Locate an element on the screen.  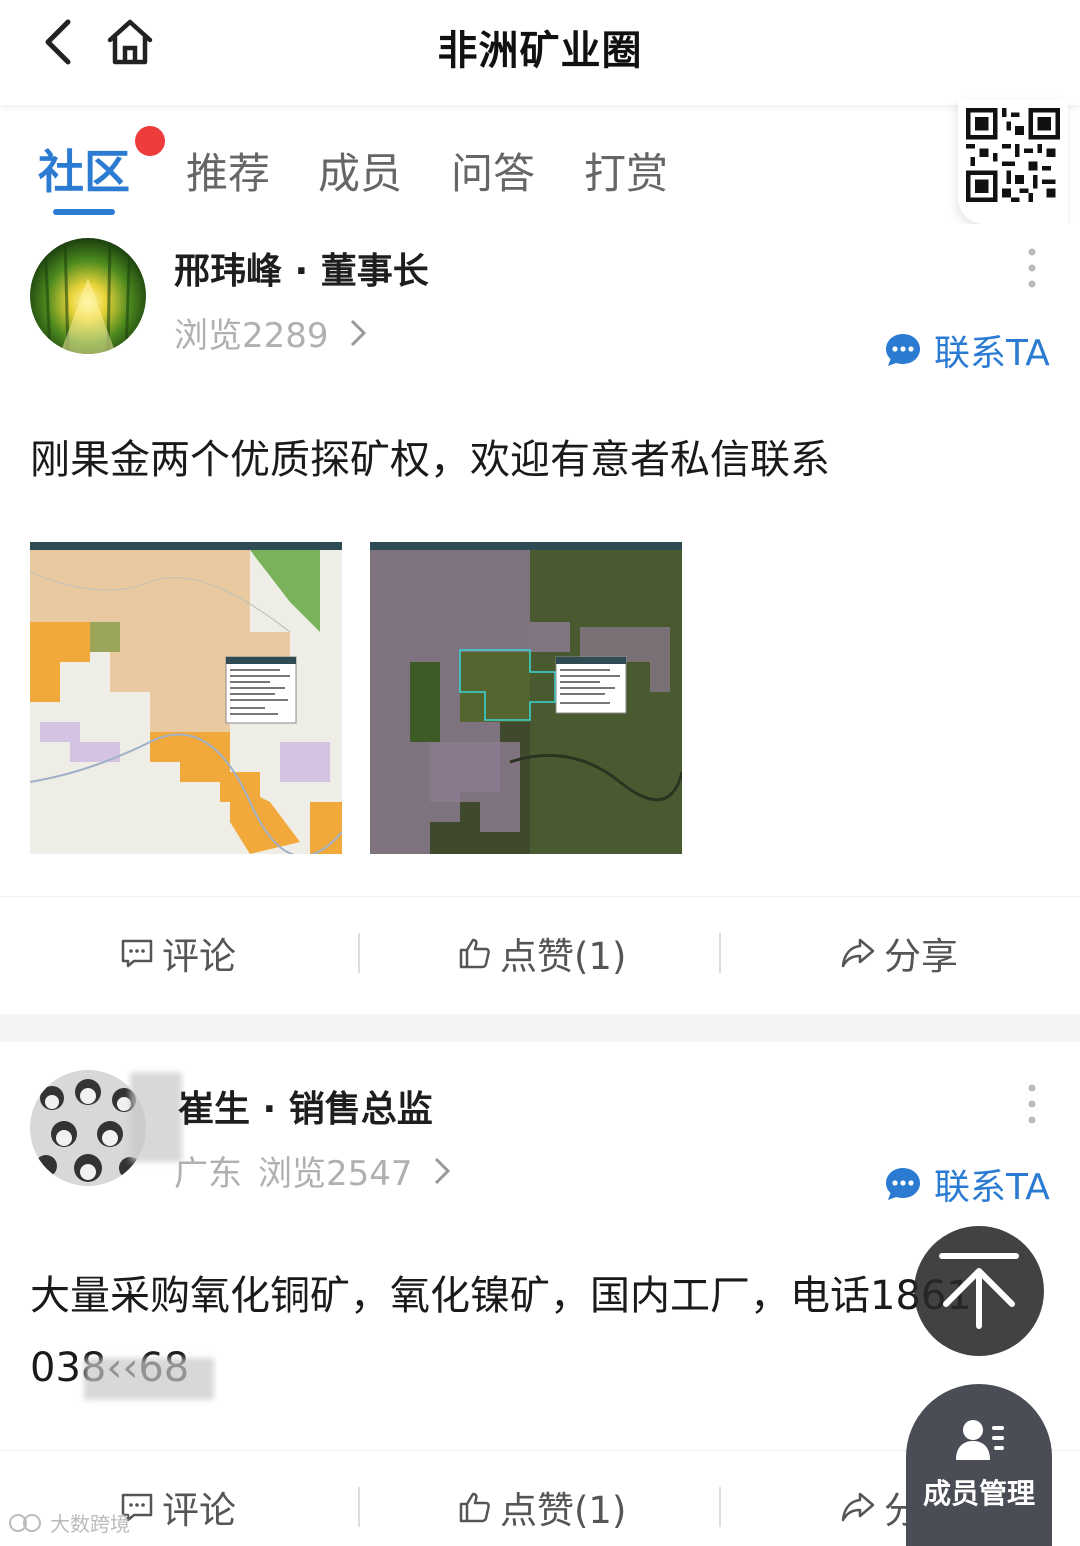
tab-community: 社区 is located at coordinates (84, 169).